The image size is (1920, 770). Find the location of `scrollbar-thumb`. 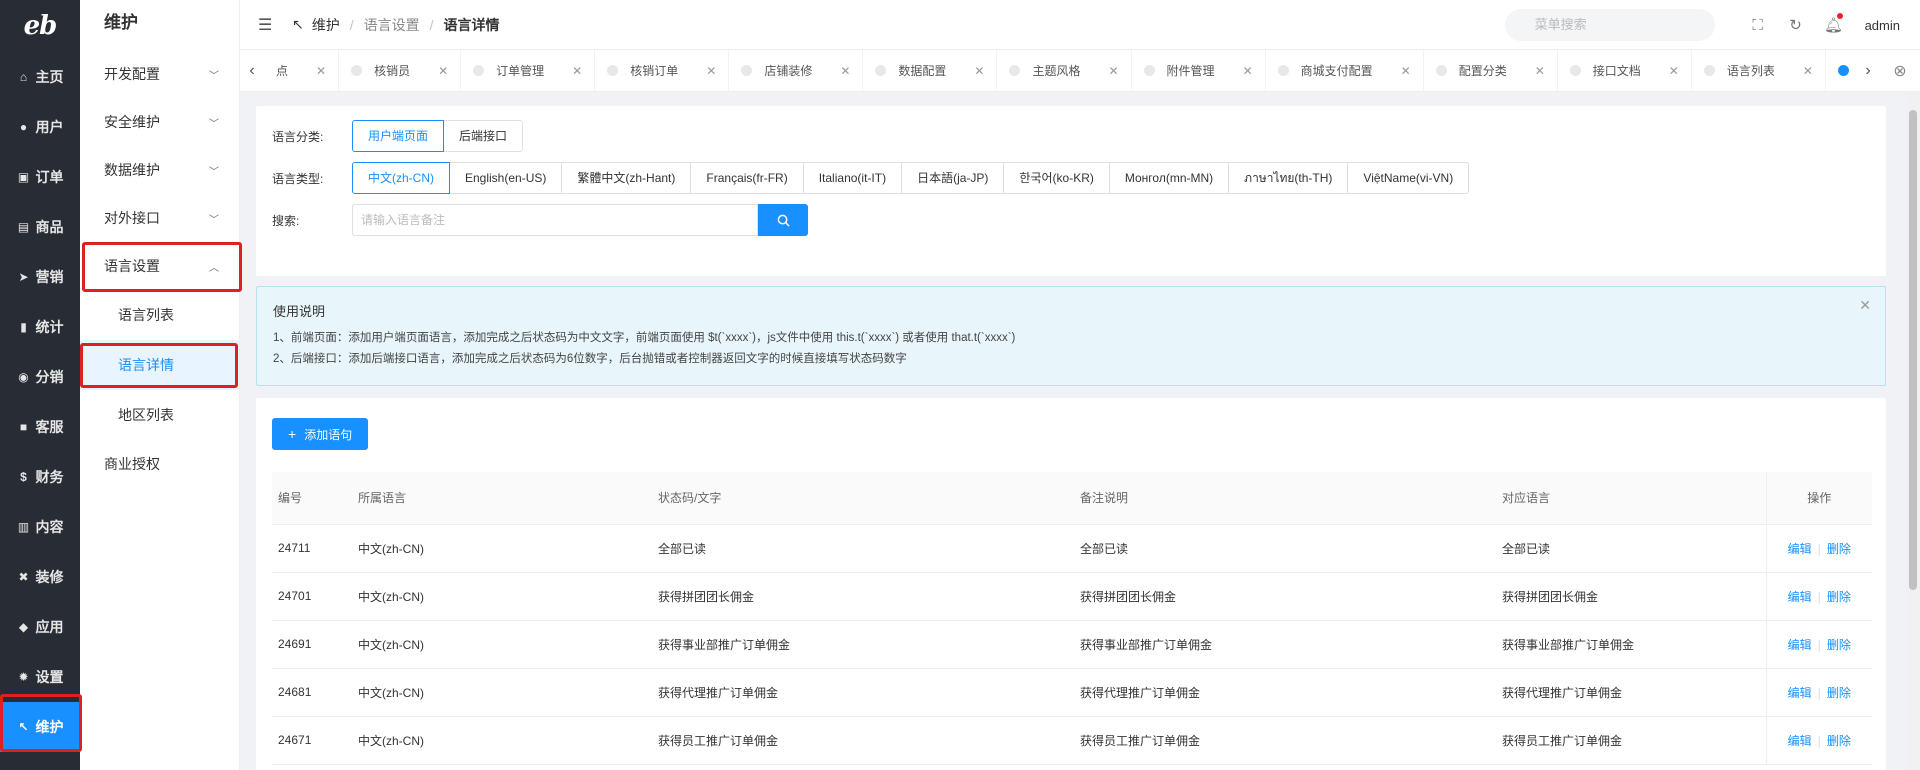

scrollbar-thumb is located at coordinates (1913, 350).